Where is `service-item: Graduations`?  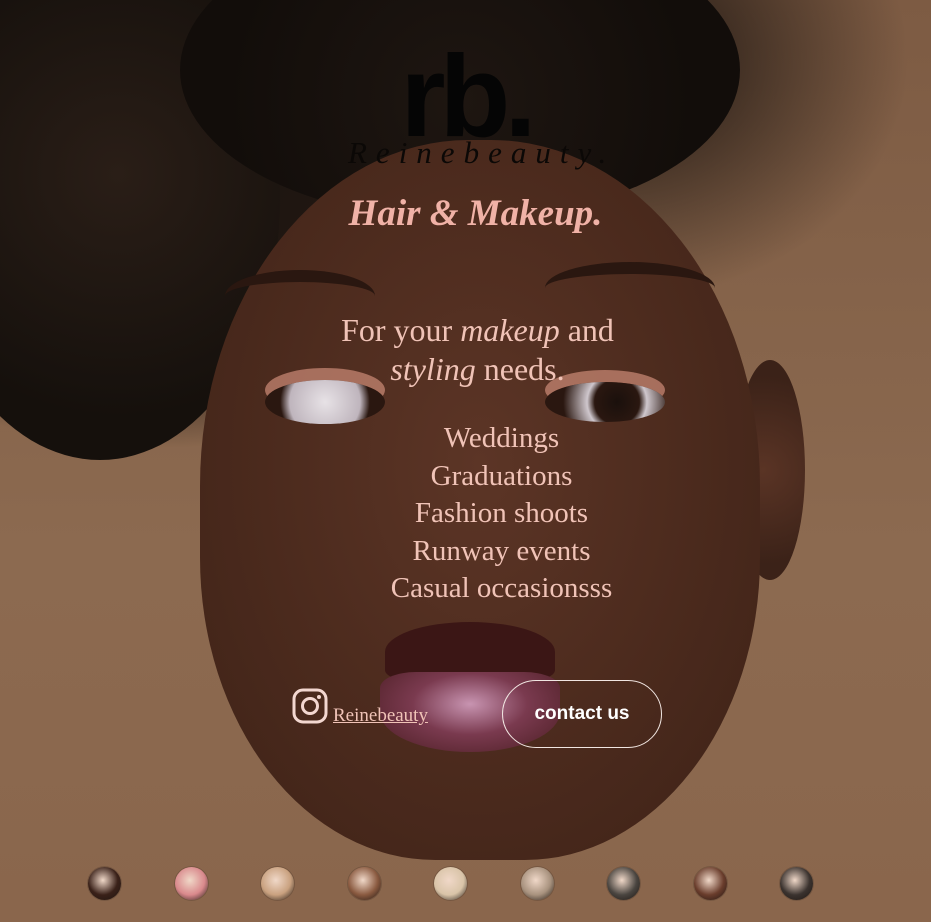 service-item: Graduations is located at coordinates (501, 475).